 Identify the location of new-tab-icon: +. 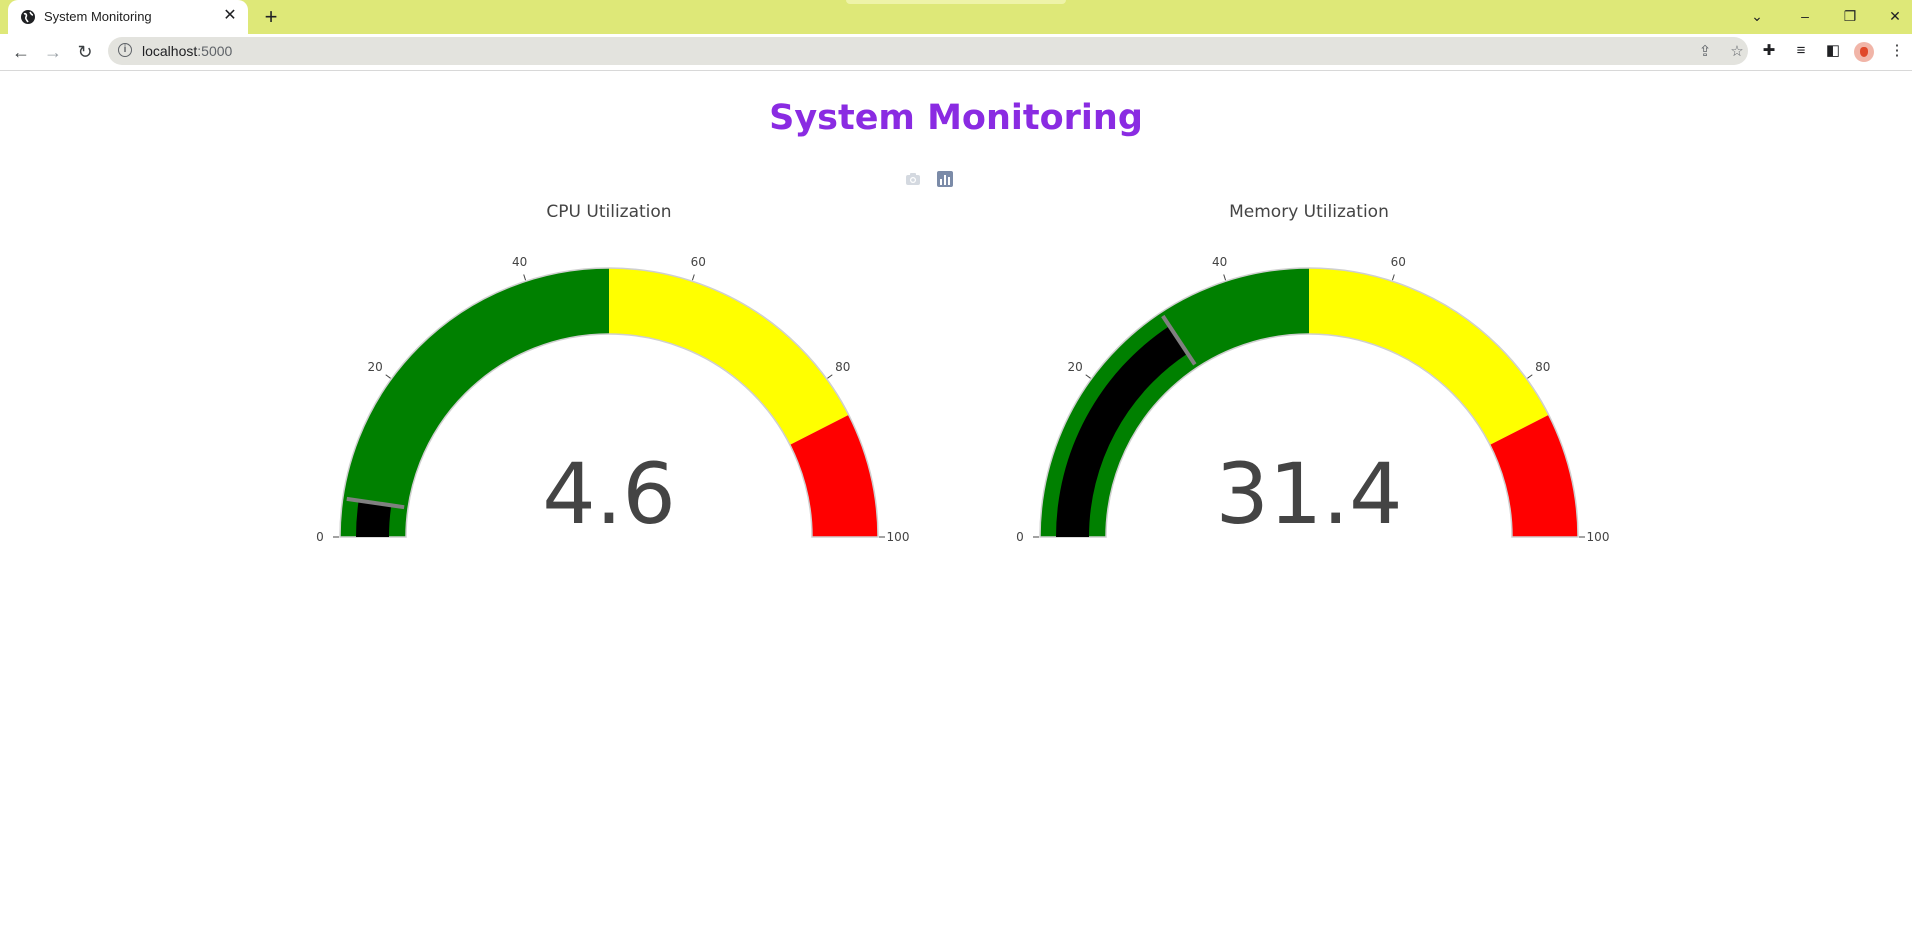
(271, 17).